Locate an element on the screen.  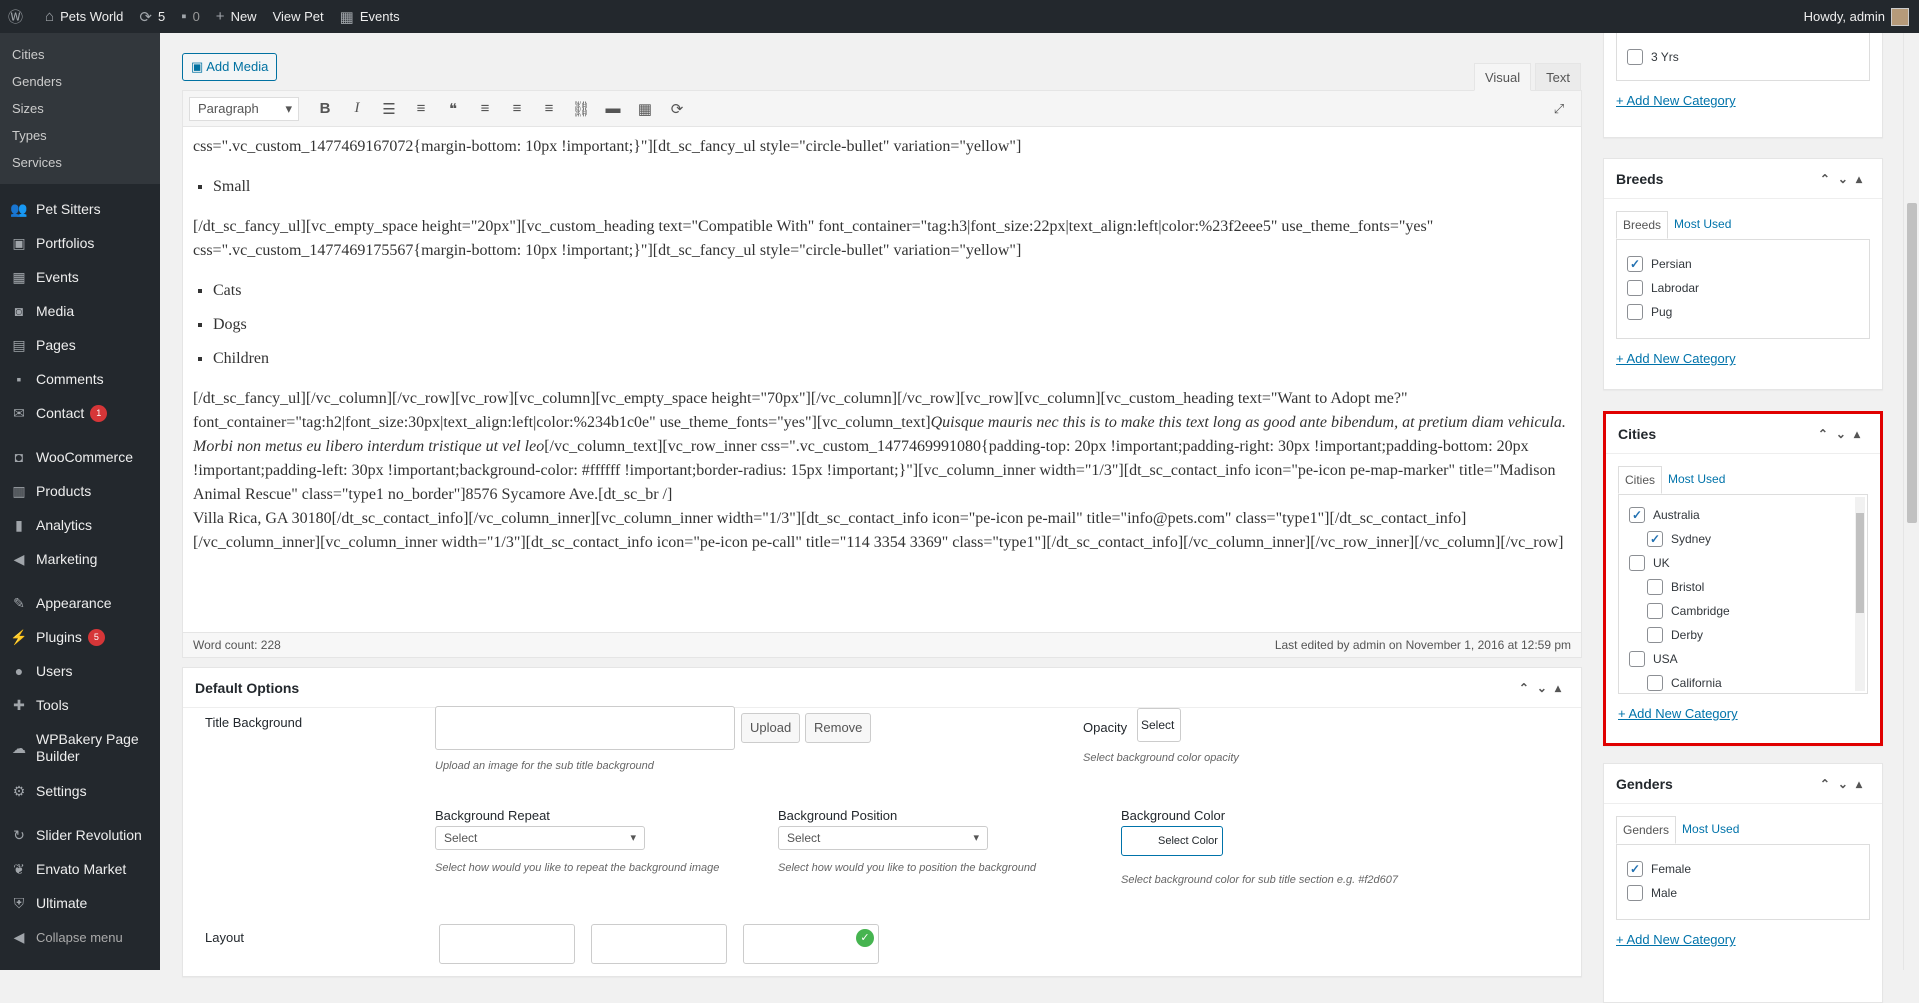
menu-comments: ▪ Comments is located at coordinates (80, 379).